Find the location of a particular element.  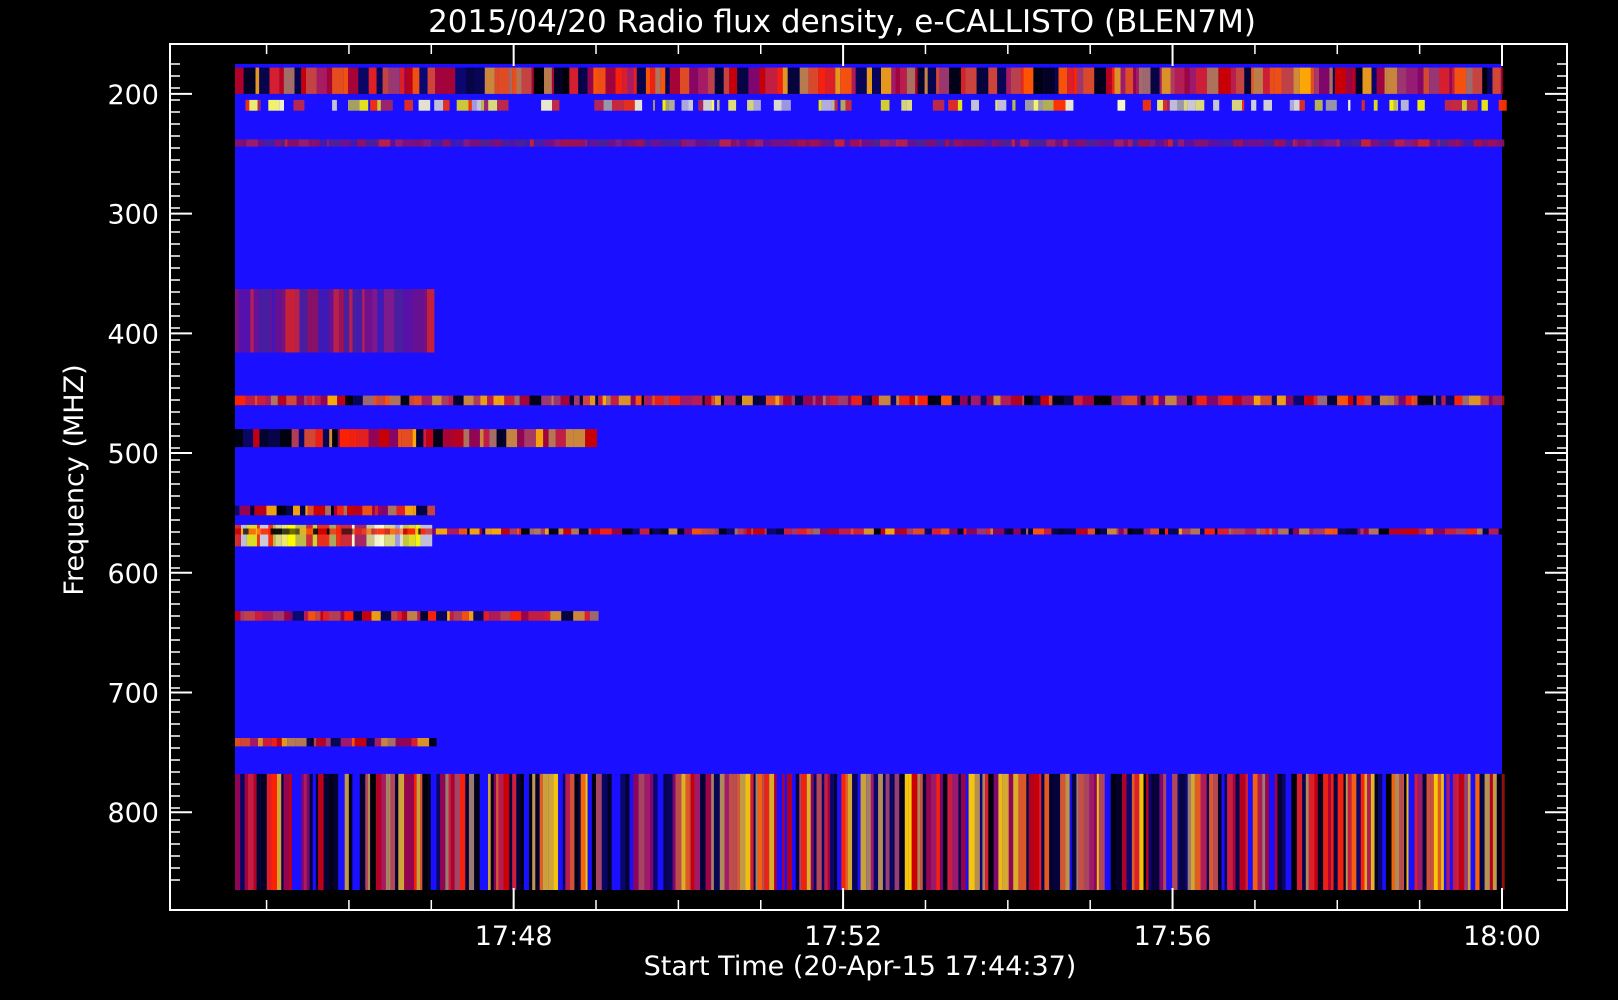

x-tick-label: 17:52 is located at coordinates (843, 936).